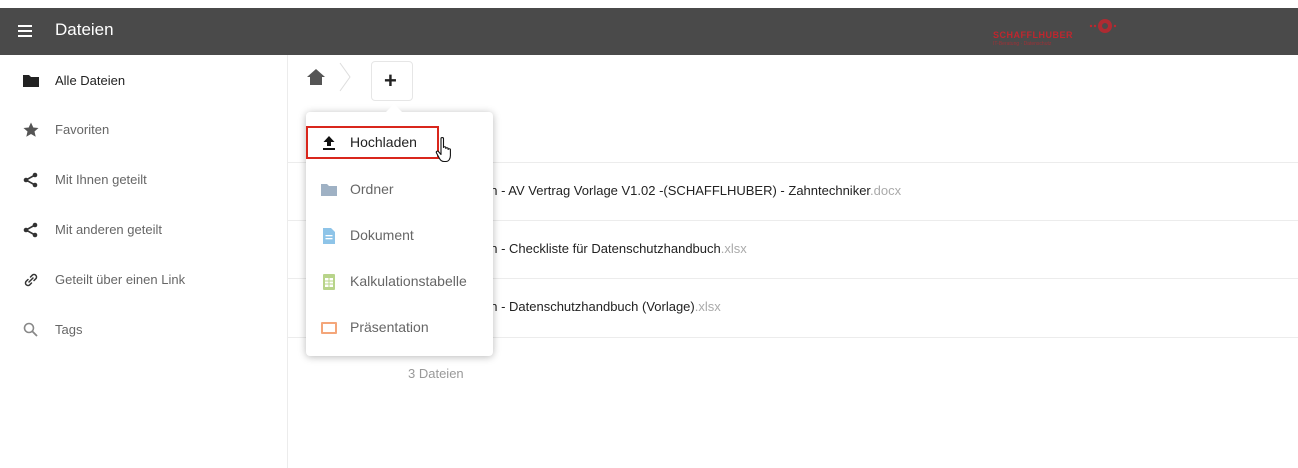 Image resolution: width=1298 pixels, height=468 pixels. Describe the element at coordinates (108, 229) in the screenshot. I see `sidebar-item-label: Mit anderen geteilt` at that location.